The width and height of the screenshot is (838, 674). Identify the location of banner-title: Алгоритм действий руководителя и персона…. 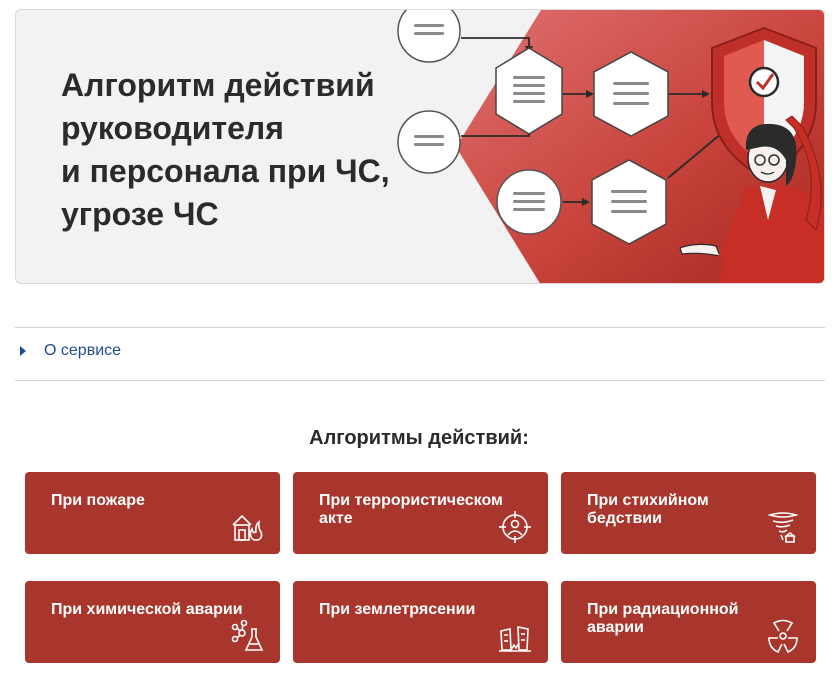
(251, 150).